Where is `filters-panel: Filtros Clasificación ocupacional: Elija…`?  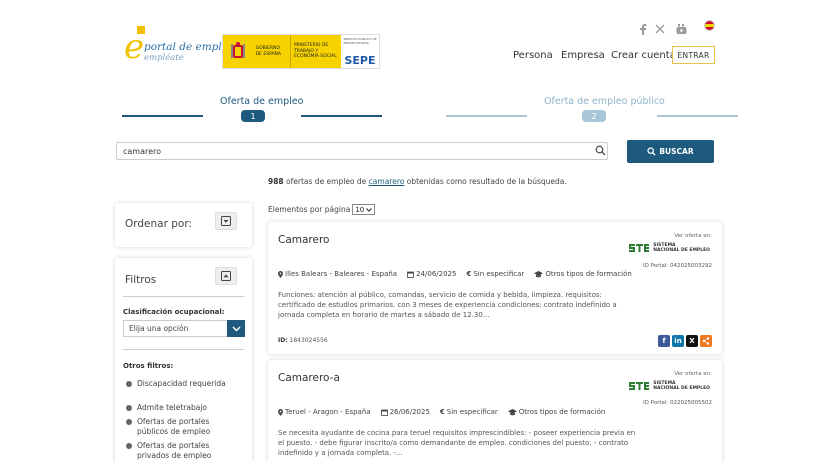
filters-panel: Filtros Clasificación ocupacional: Elija… is located at coordinates (183, 359).